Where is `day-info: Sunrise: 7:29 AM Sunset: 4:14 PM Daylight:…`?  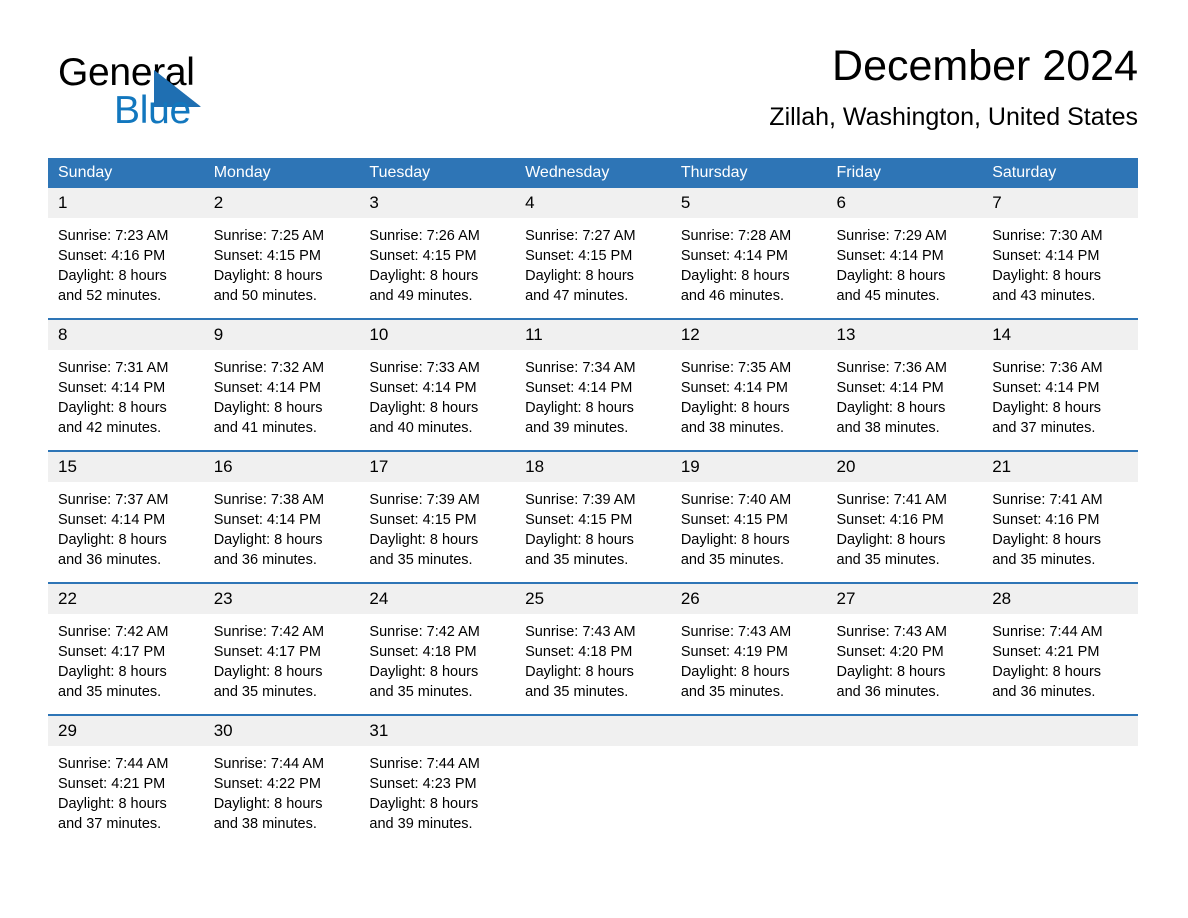 day-info: Sunrise: 7:29 AM Sunset: 4:14 PM Daylight:… is located at coordinates (905, 262).